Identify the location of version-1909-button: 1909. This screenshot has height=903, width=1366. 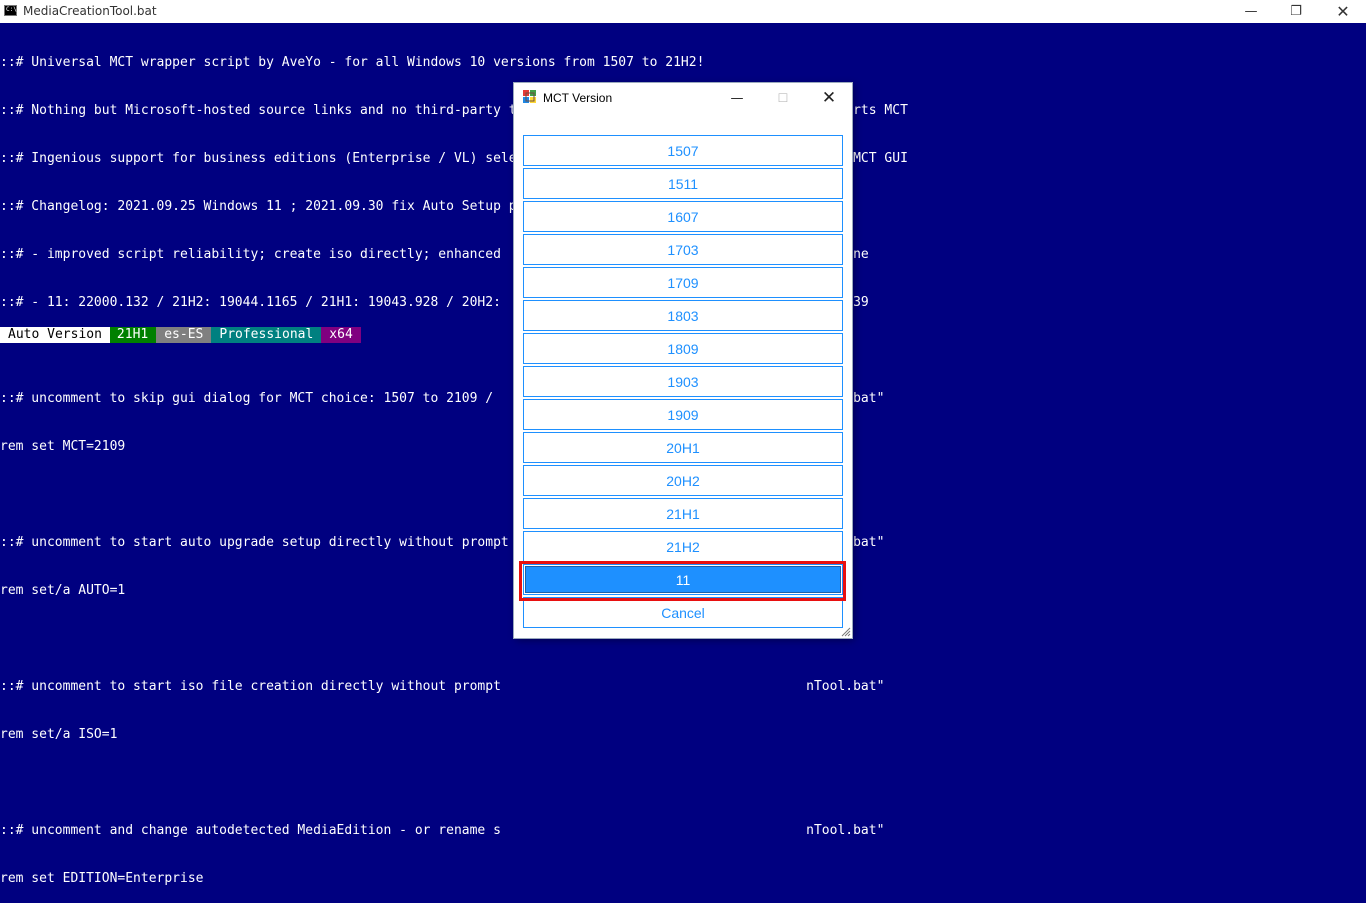
(683, 414).